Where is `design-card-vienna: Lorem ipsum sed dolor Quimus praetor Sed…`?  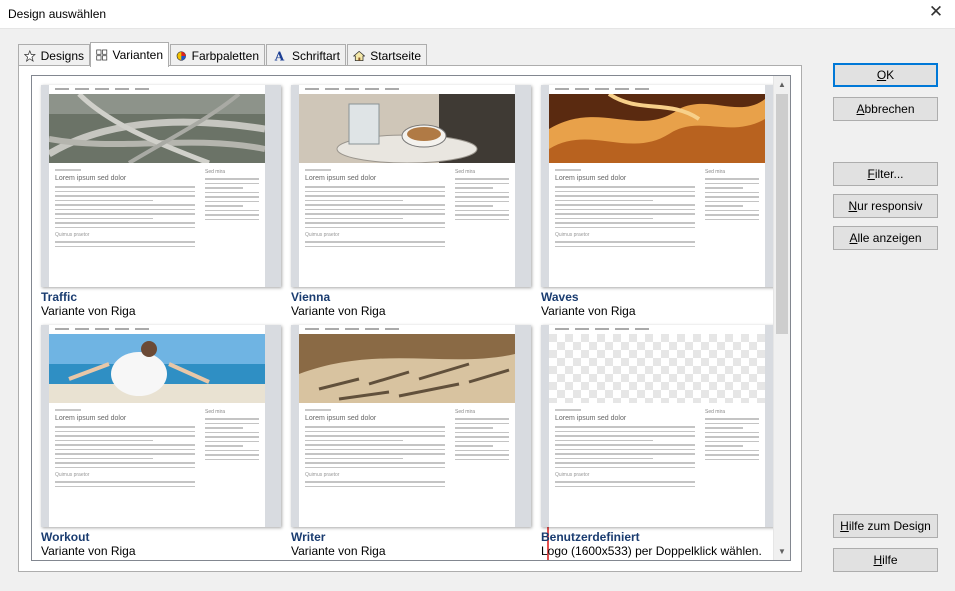 design-card-vienna: Lorem ipsum sed dolor Quimus praetor Sed… is located at coordinates (411, 207).